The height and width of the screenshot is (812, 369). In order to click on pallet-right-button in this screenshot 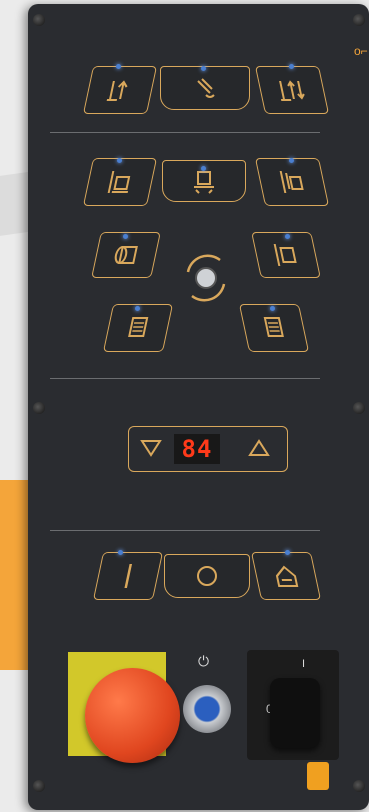, I will do `click(292, 182)`.